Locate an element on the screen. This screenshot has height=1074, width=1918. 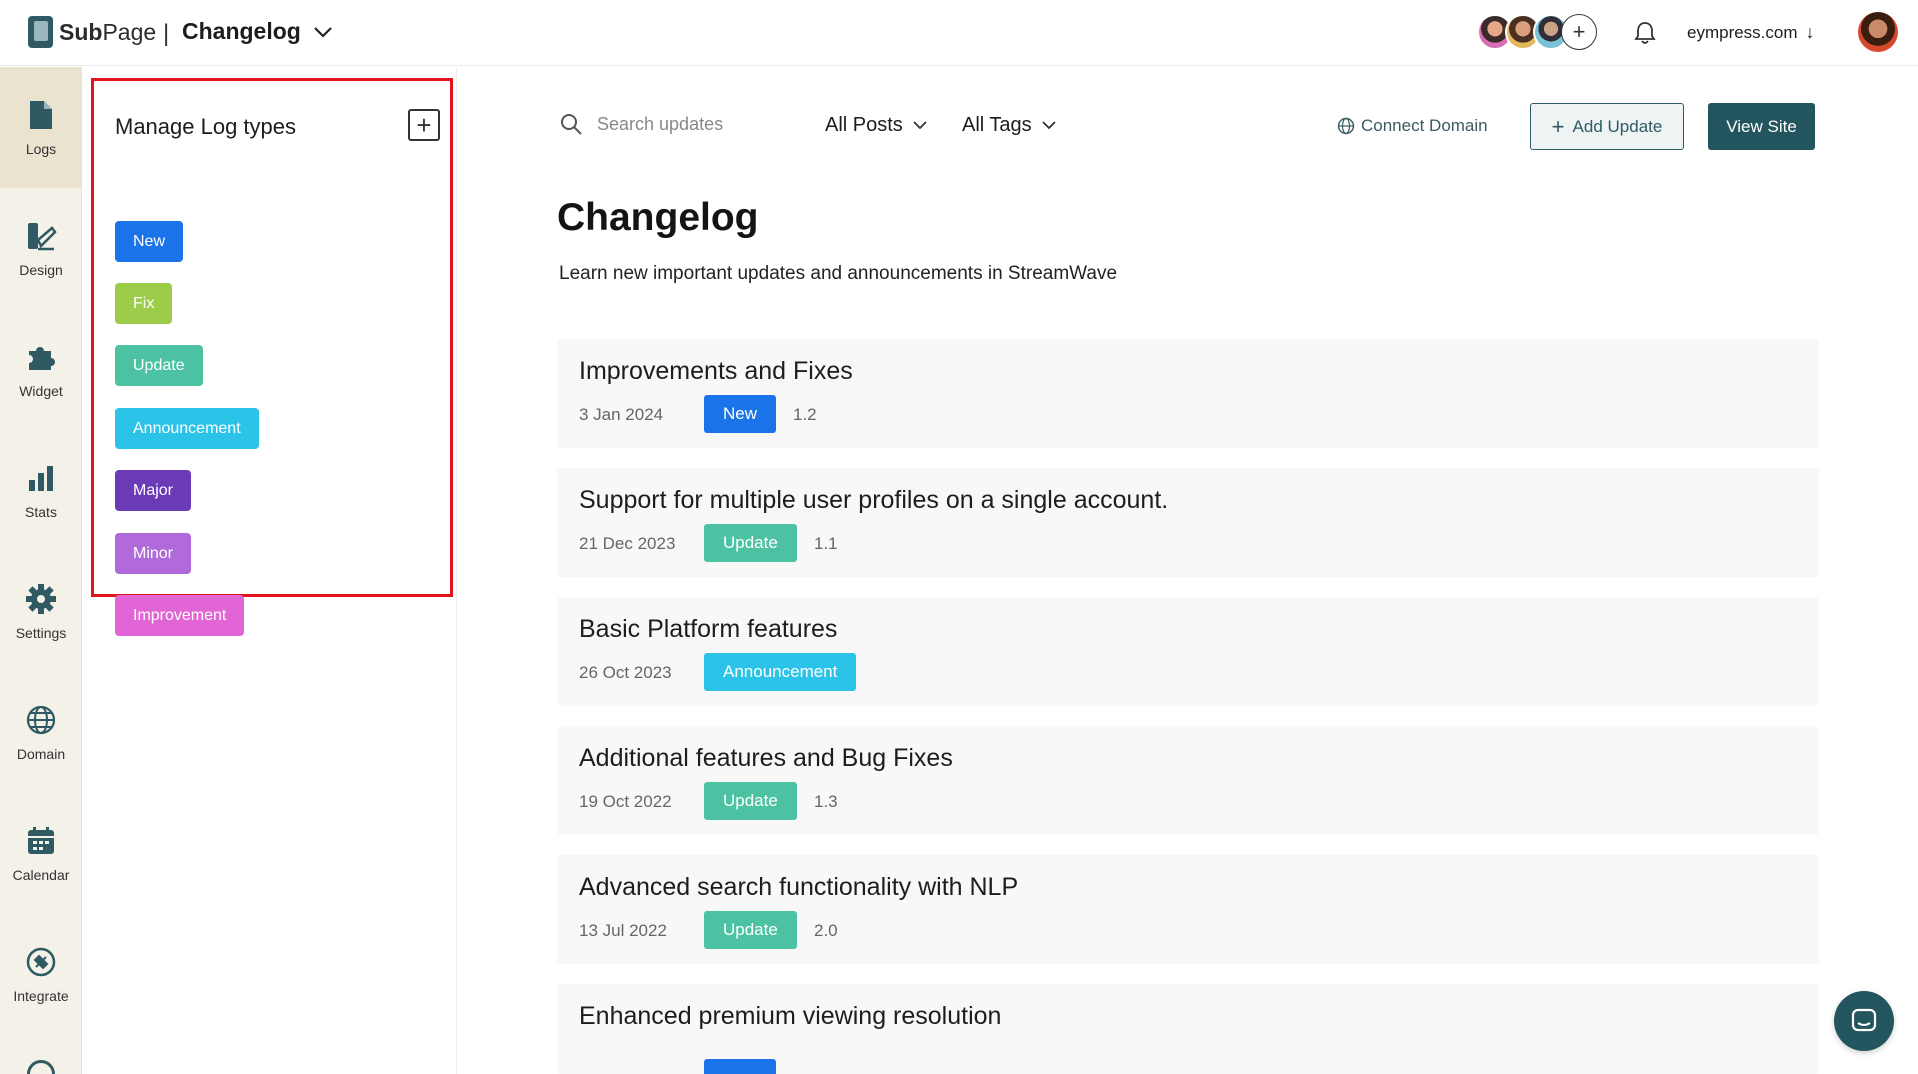
post-version: 1.3 is located at coordinates (826, 801).